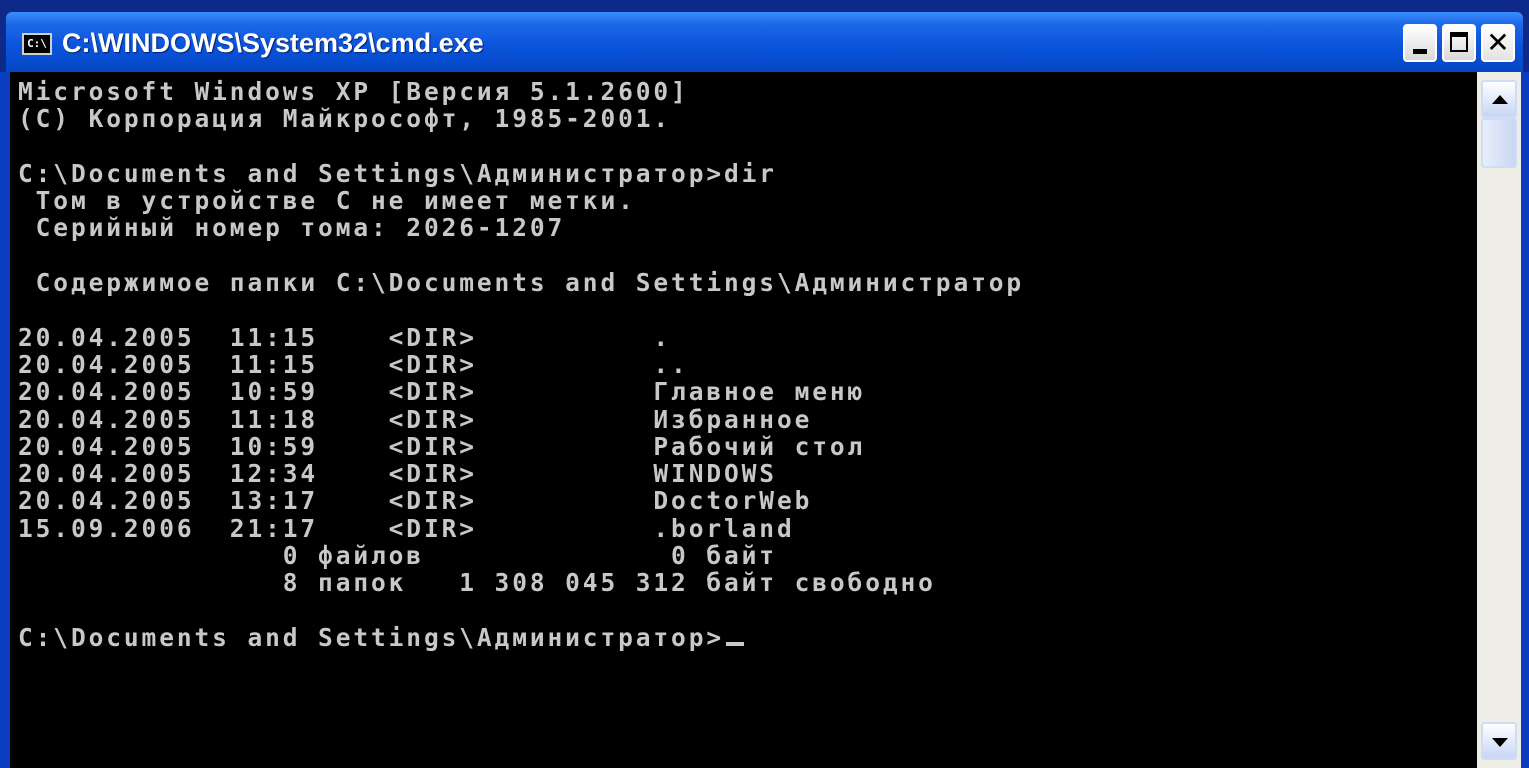  I want to click on console-line: (С) Корпорация Майкрософт, 1985-2001., so click(345, 119).